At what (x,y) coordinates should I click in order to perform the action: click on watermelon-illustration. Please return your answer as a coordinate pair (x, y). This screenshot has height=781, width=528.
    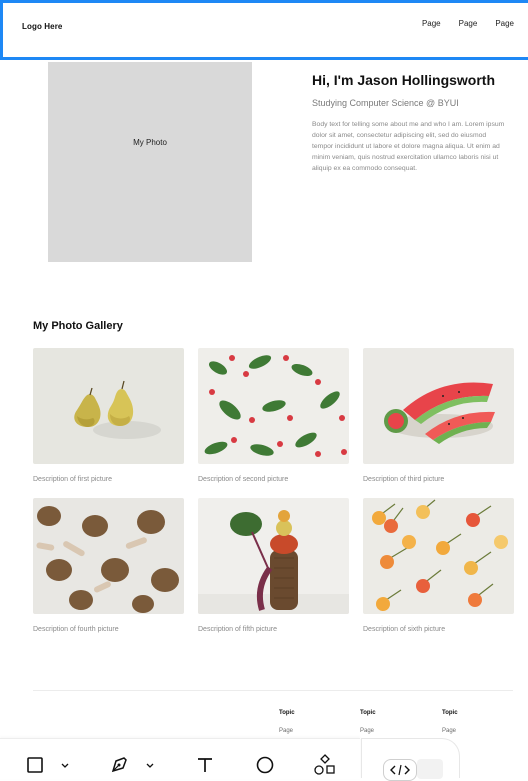
    Looking at the image, I should click on (438, 406).